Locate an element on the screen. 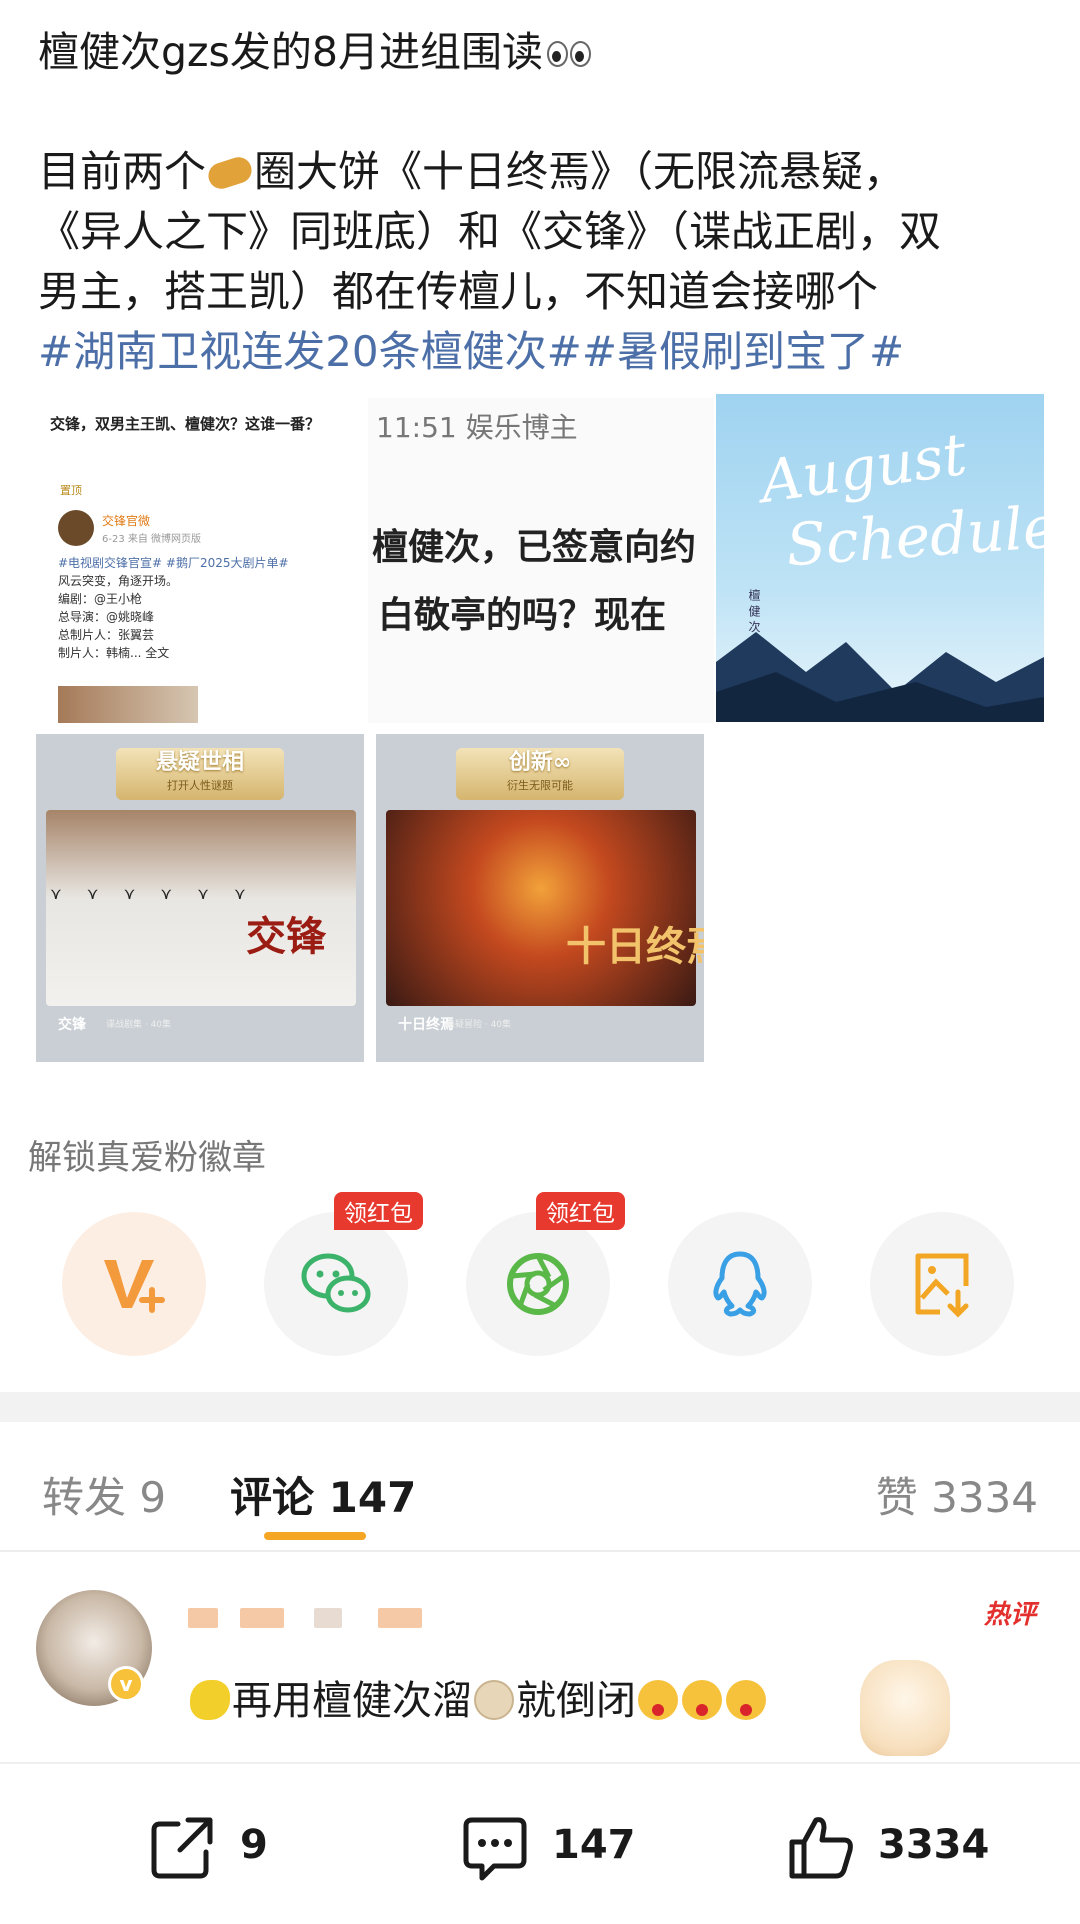  share-icon is located at coordinates (182, 1848).